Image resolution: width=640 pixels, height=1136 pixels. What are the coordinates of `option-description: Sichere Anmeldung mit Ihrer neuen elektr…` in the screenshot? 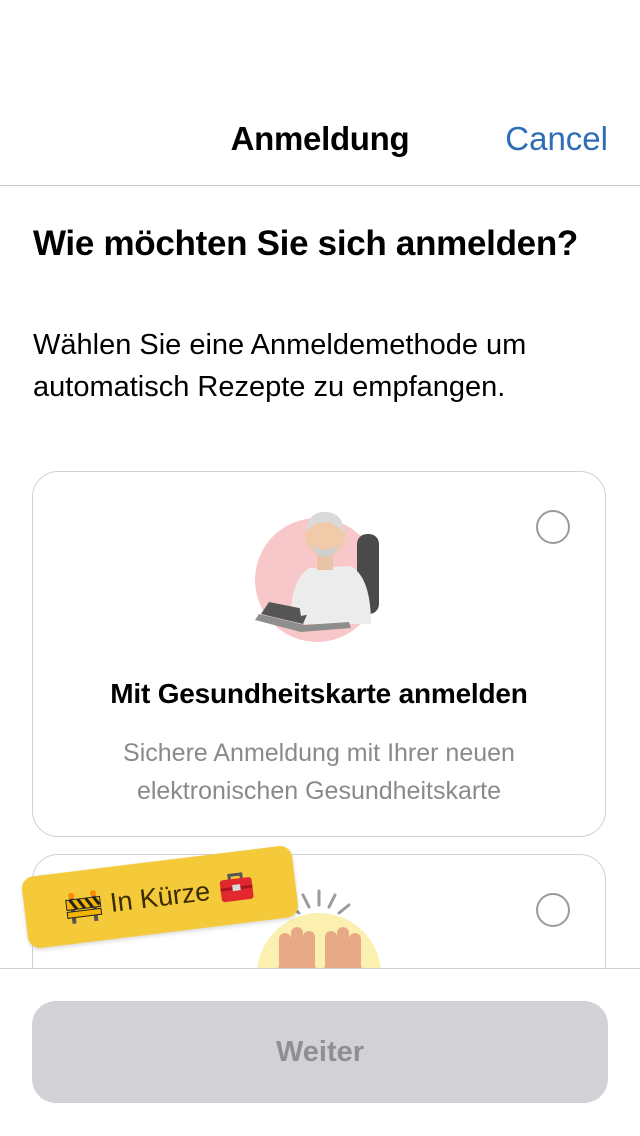 It's located at (319, 772).